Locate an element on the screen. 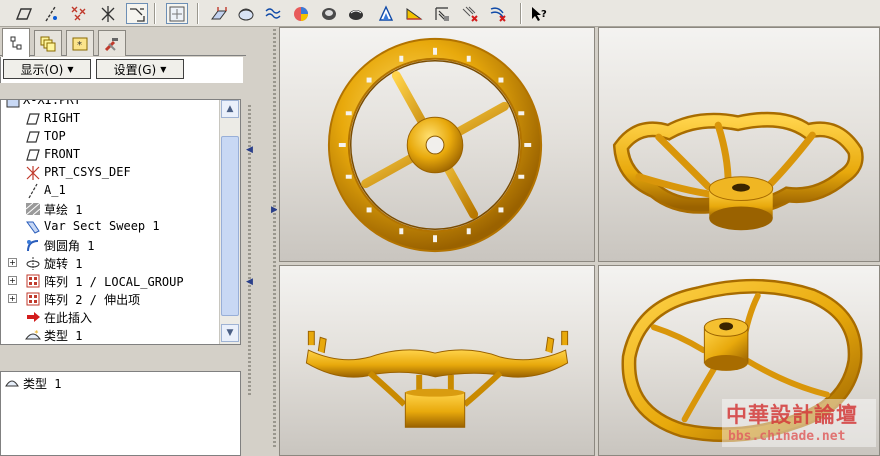 The image size is (880, 456). tree-item-label: Var Sect Sweep 1 is located at coordinates (102, 226).